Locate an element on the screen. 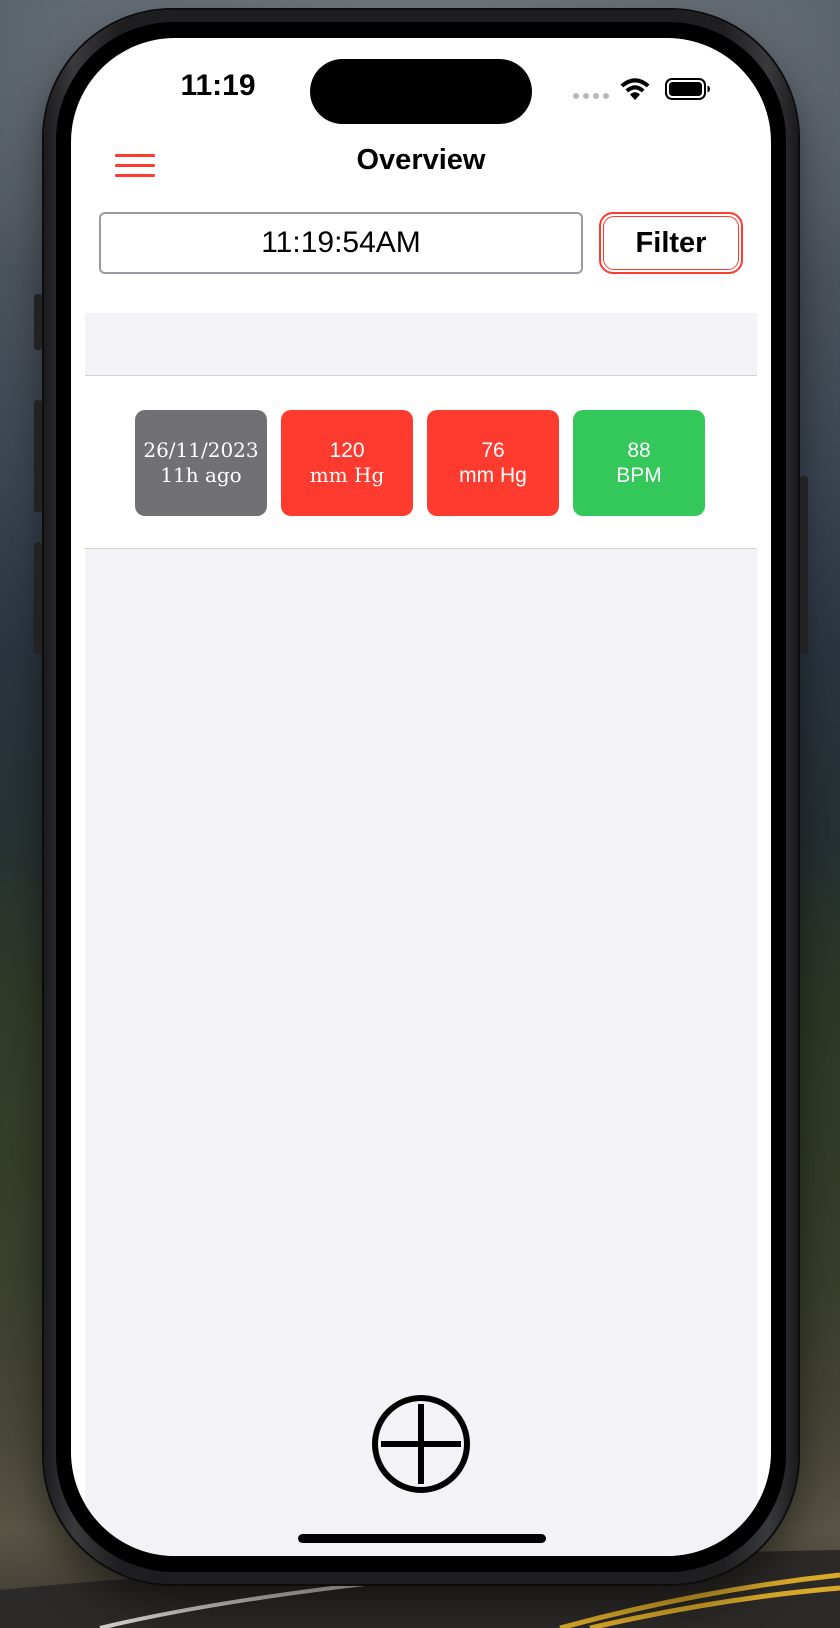 The width and height of the screenshot is (840, 1628). filter-button-label: Filter is located at coordinates (671, 243).